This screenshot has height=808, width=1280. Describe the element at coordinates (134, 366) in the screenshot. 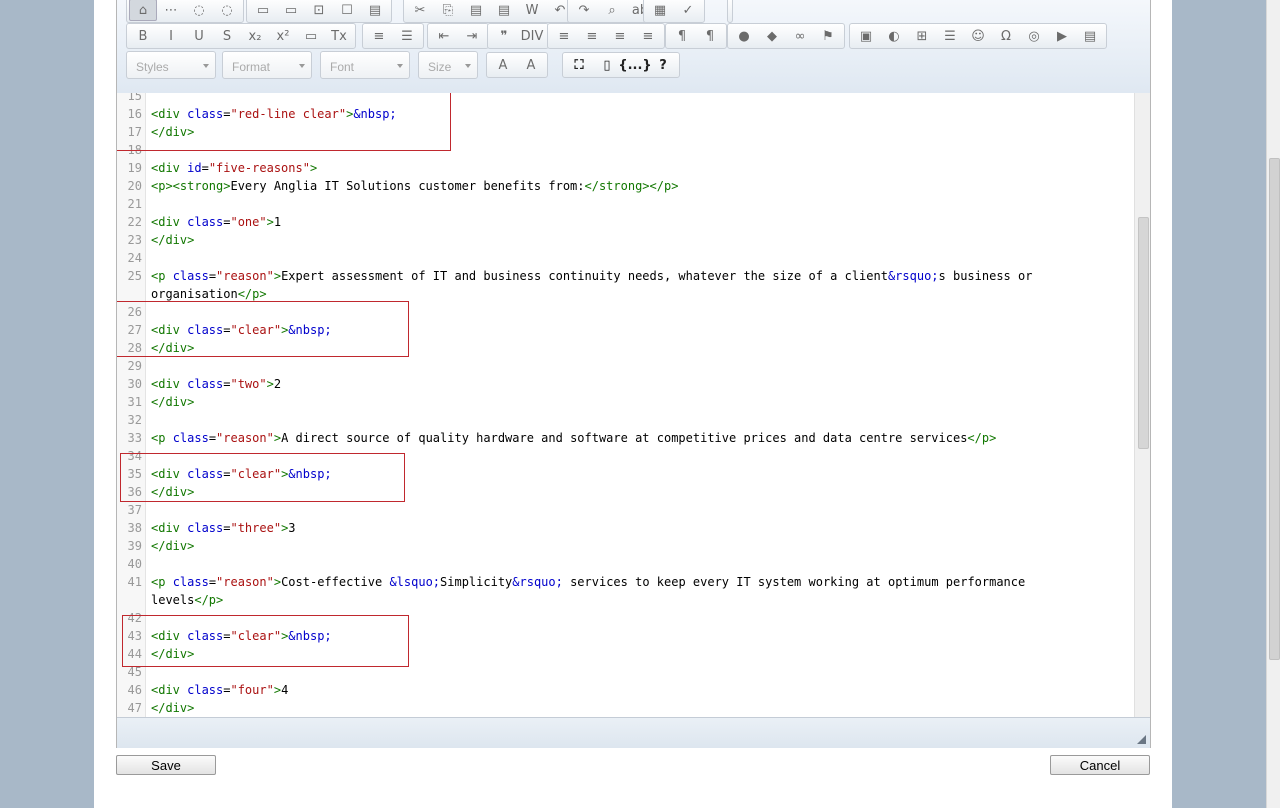

I see `line-number: 29` at that location.